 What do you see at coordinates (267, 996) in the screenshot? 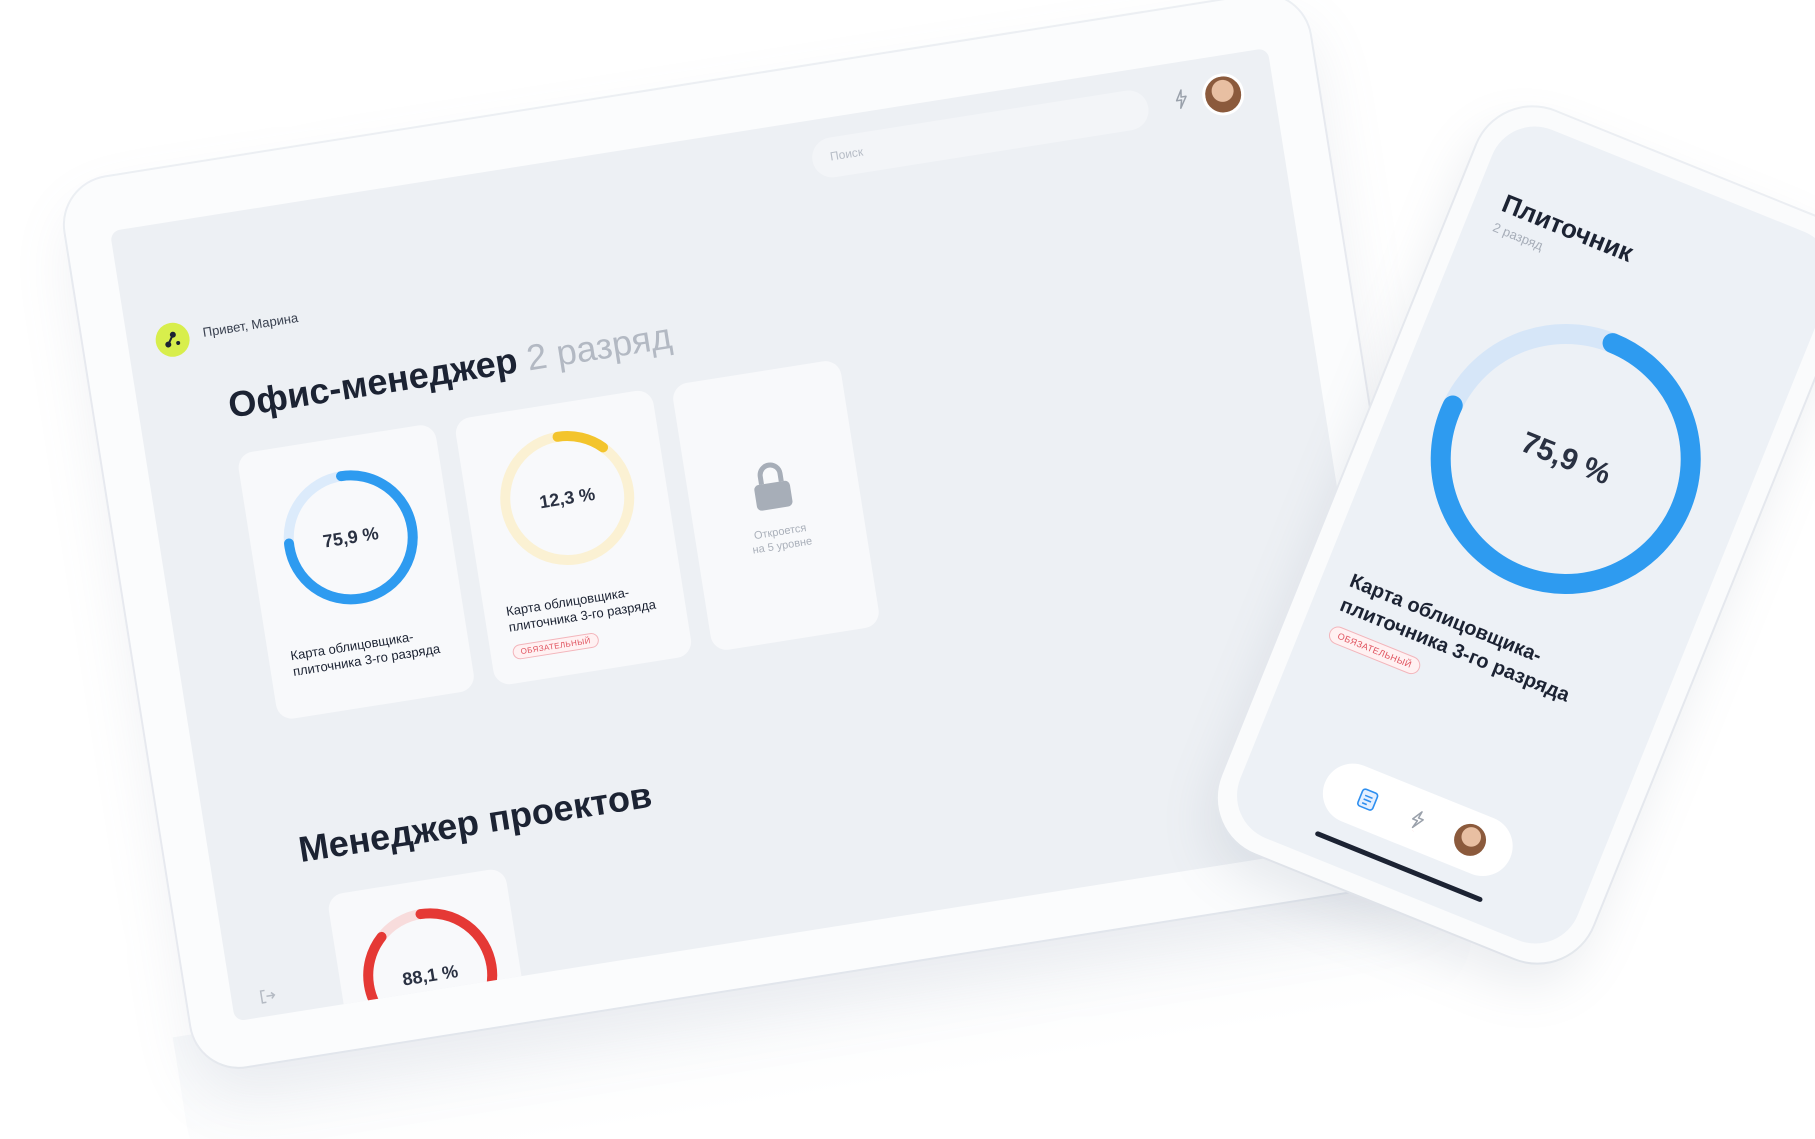
I see `logout-icon` at bounding box center [267, 996].